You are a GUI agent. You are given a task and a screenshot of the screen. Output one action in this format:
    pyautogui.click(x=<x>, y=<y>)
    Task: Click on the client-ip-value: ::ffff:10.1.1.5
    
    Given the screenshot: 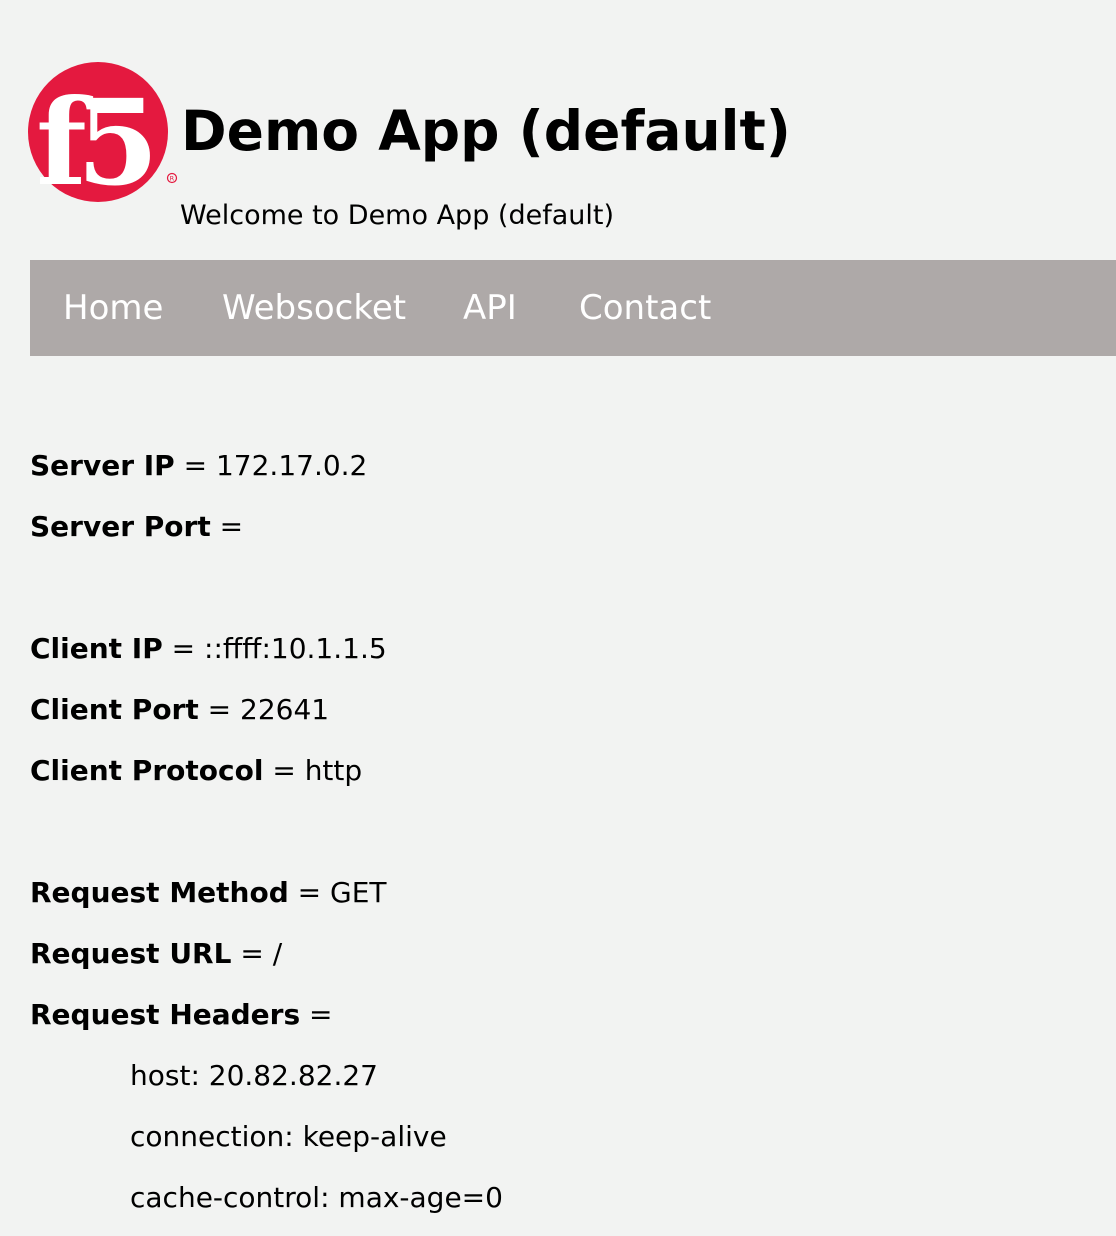 What is the action you would take?
    pyautogui.click(x=295, y=648)
    